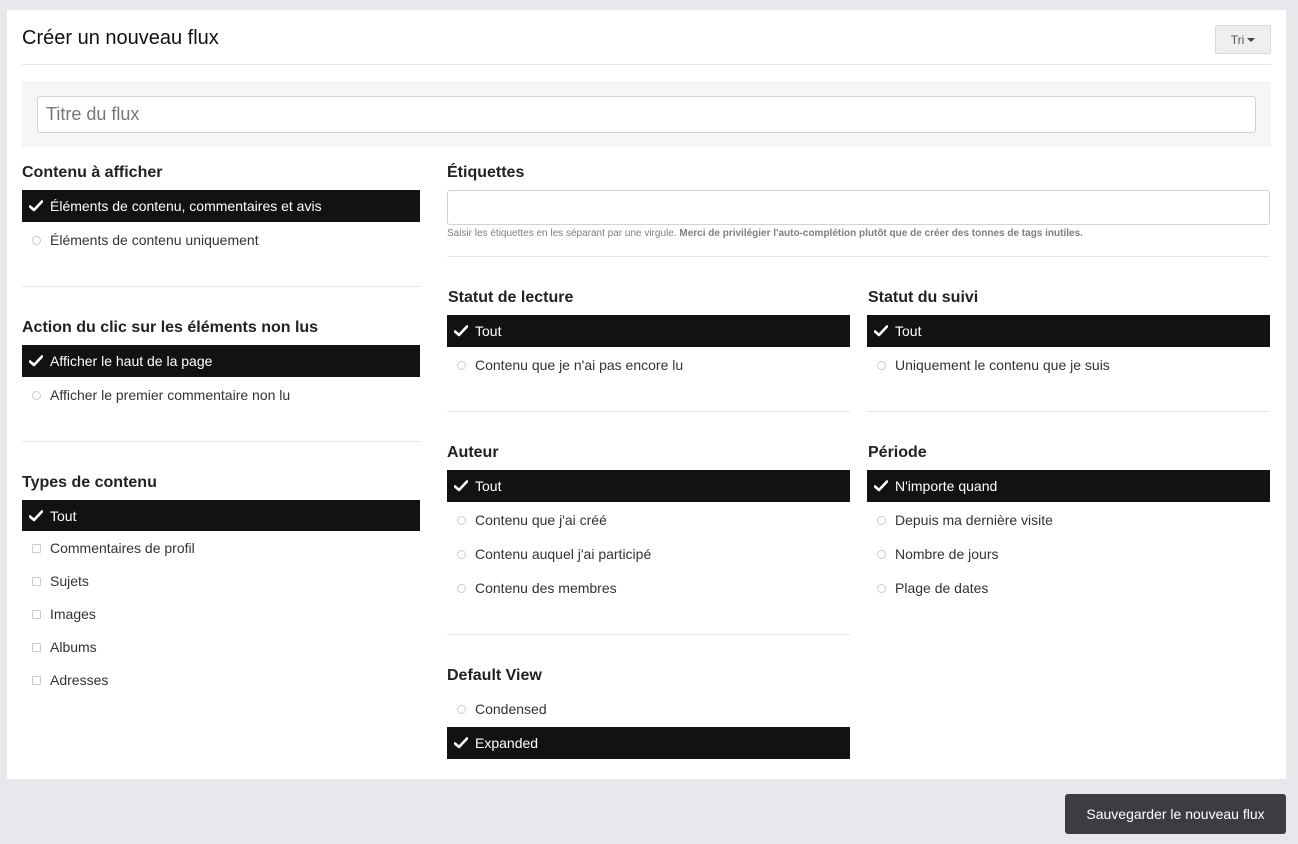 The height and width of the screenshot is (844, 1298). I want to click on period-option: Depuis ma dernière visite, so click(1068, 520).